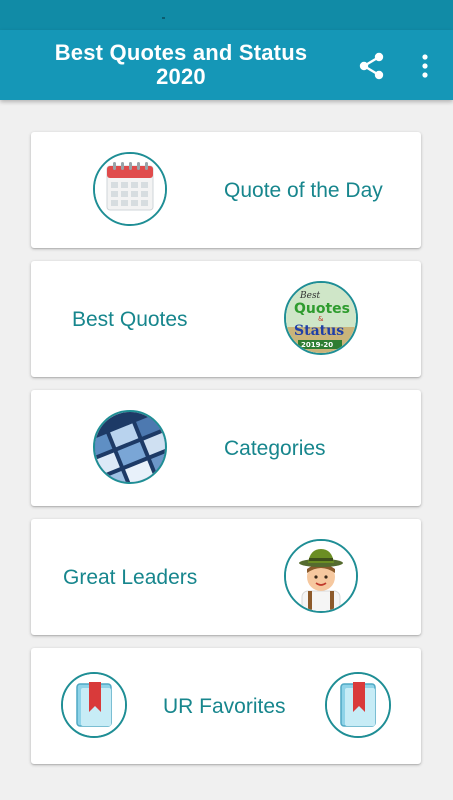  I want to click on logo-text: &, so click(321, 319).